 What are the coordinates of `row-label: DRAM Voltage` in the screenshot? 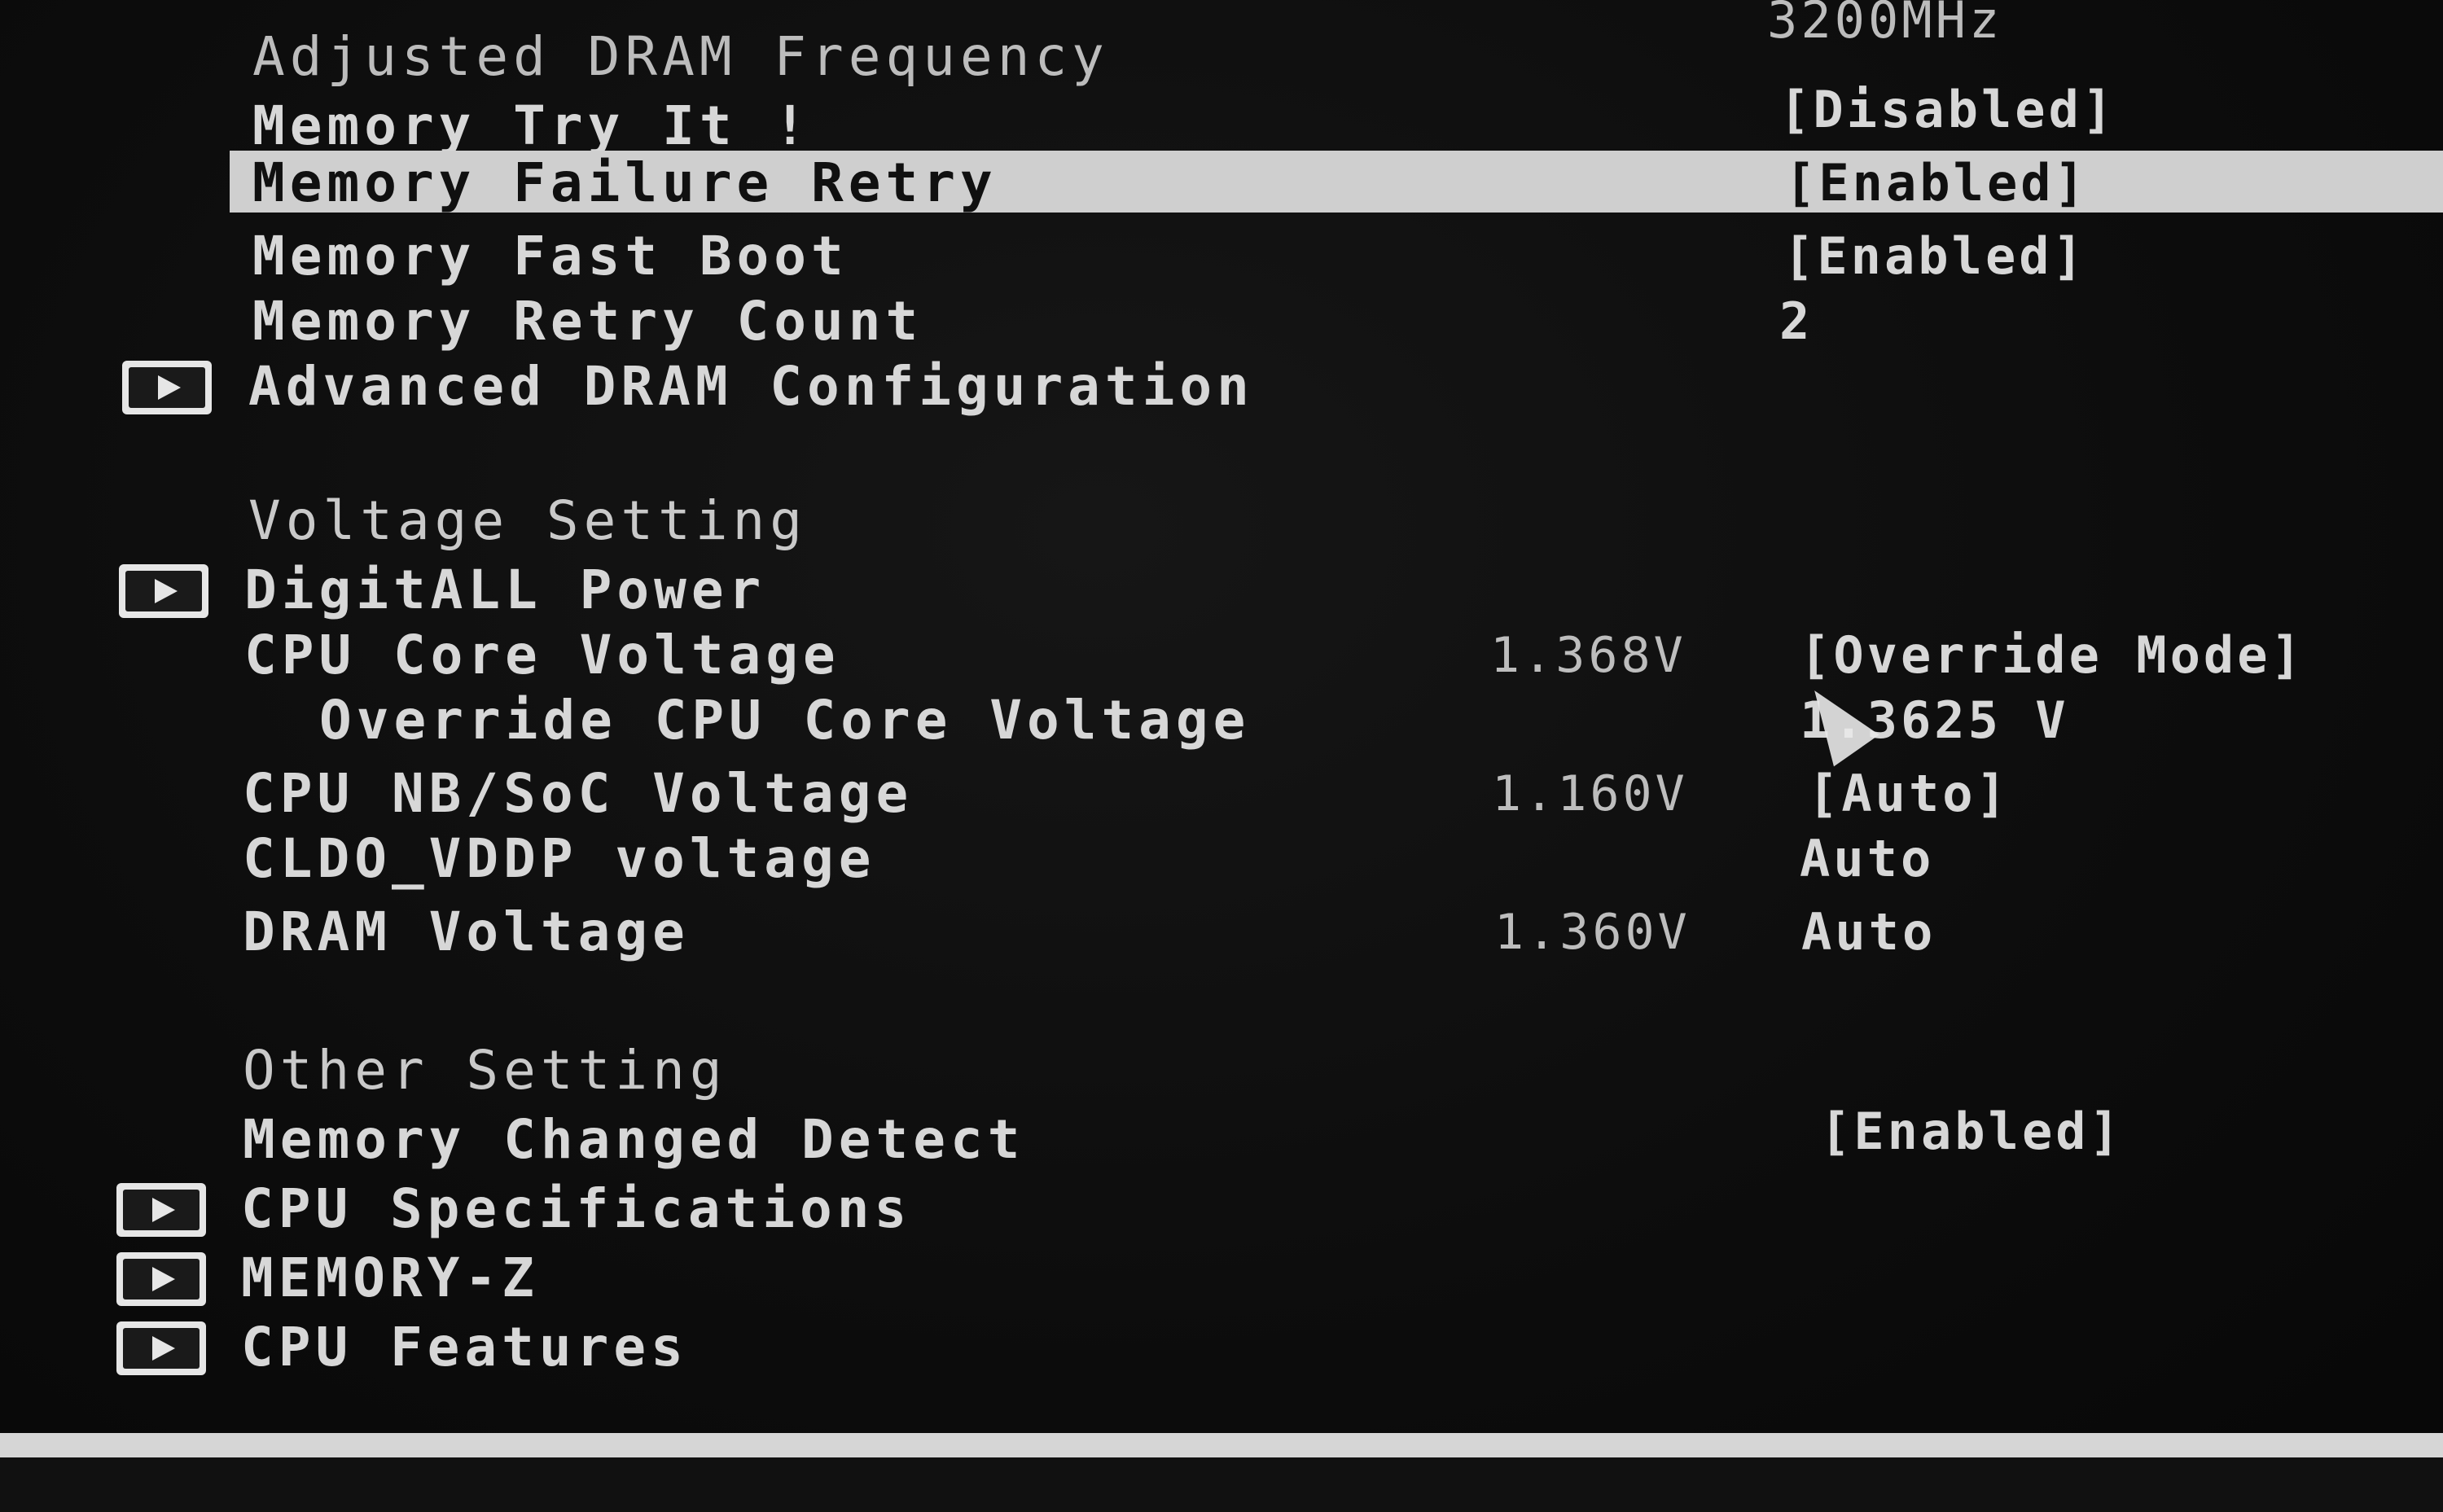 It's located at (467, 932).